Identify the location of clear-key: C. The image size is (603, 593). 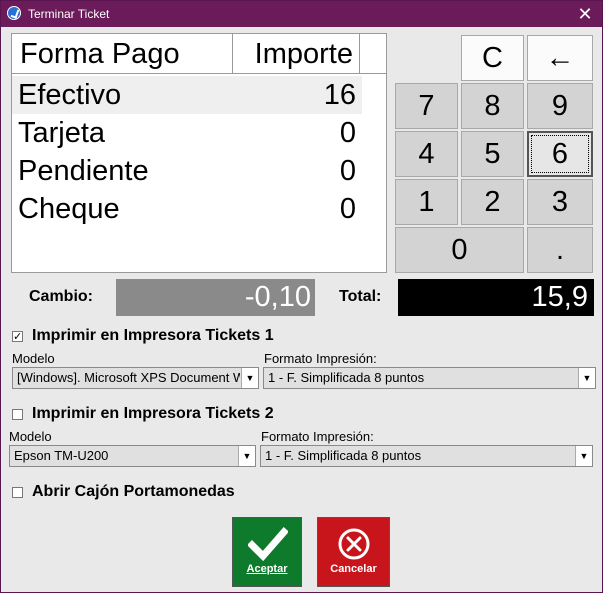
(492, 58).